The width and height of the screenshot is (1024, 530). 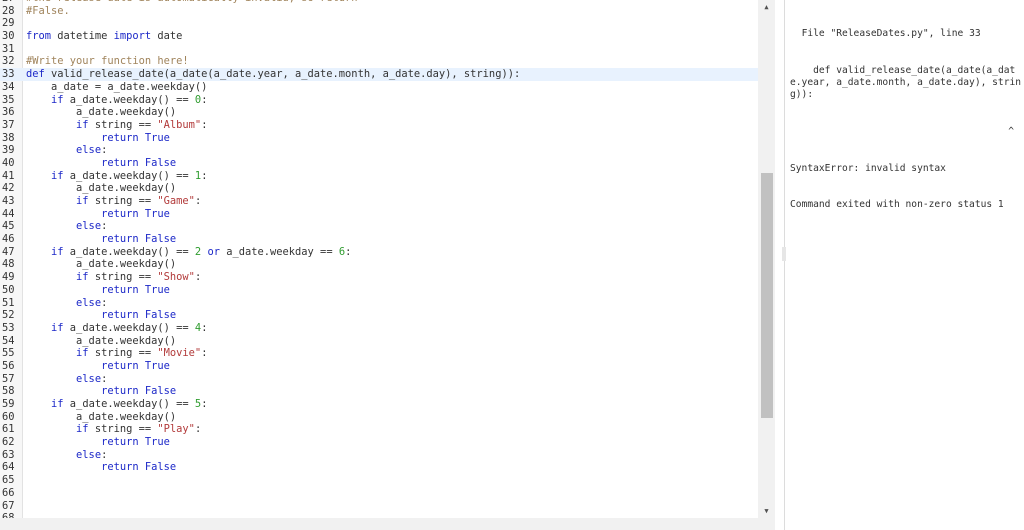 What do you see at coordinates (8, 340) in the screenshot?
I see `line-number: 54` at bounding box center [8, 340].